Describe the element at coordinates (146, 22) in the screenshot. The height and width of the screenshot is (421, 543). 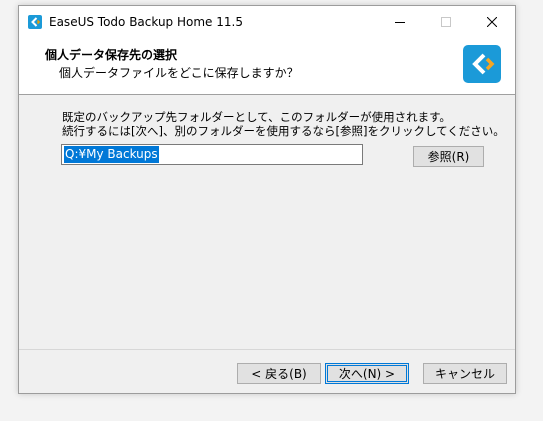
I see `window-title: EaseUS Todo Backup Home 11.5` at that location.